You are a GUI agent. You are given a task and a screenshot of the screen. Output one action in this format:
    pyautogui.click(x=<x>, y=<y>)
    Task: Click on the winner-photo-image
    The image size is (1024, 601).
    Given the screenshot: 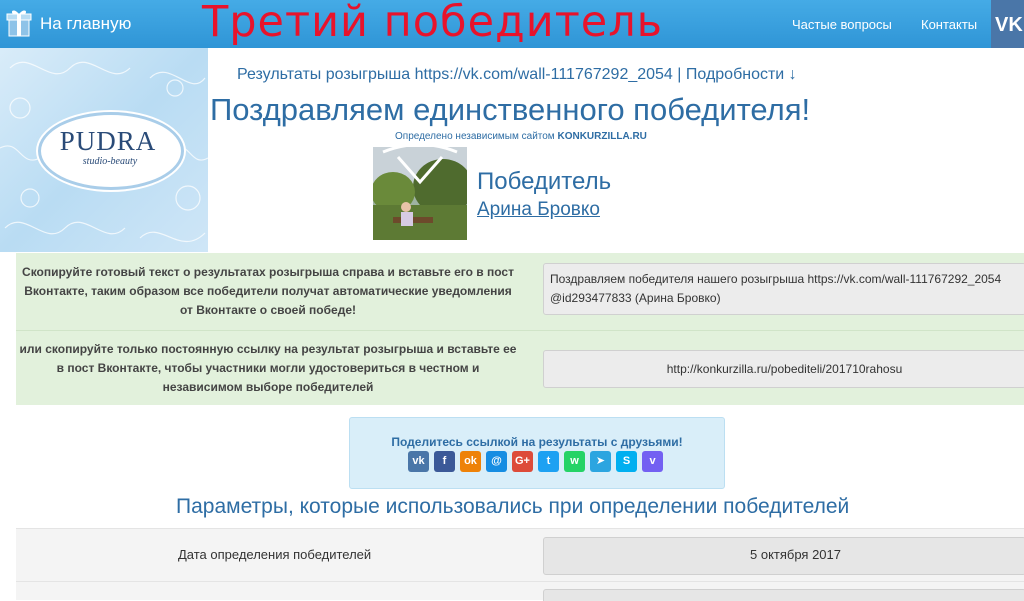 What is the action you would take?
    pyautogui.click(x=420, y=193)
    